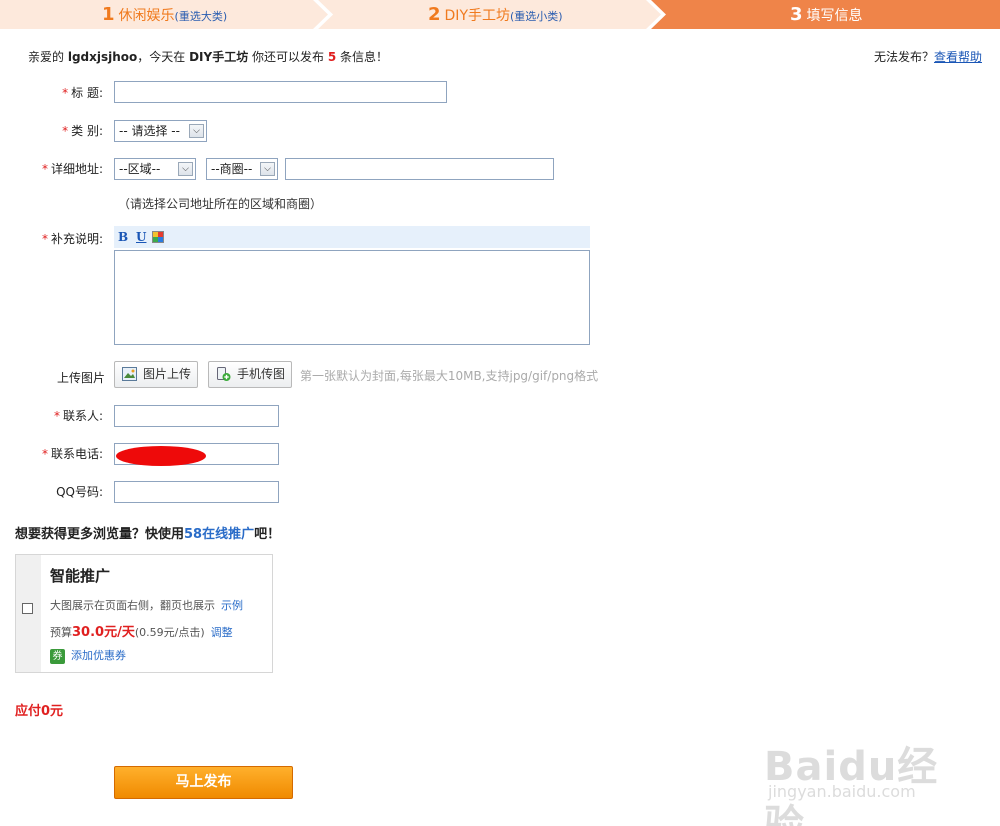 The image size is (1000, 826). I want to click on phone-label: * 联系电话:, so click(72, 453).